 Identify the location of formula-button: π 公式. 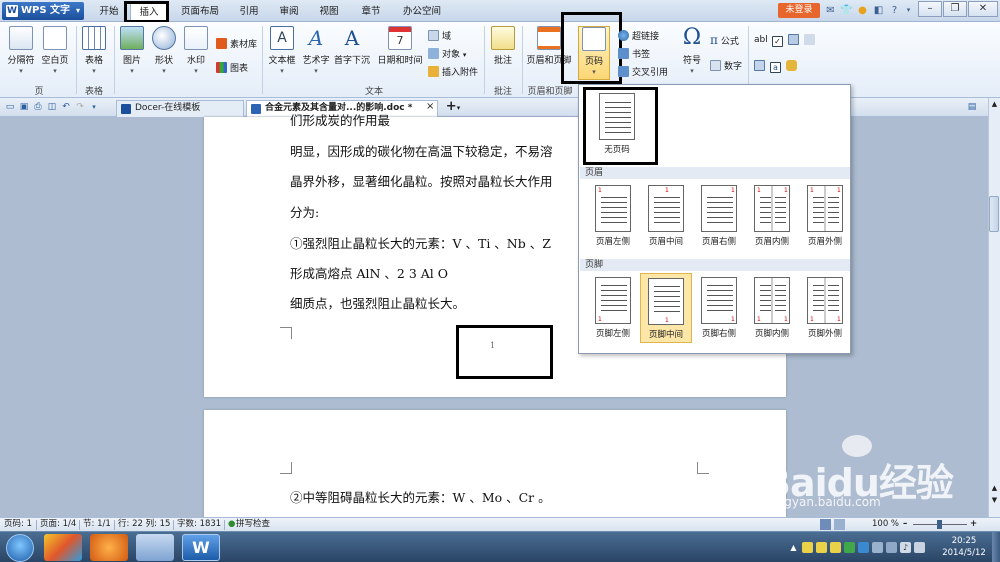
(724, 41).